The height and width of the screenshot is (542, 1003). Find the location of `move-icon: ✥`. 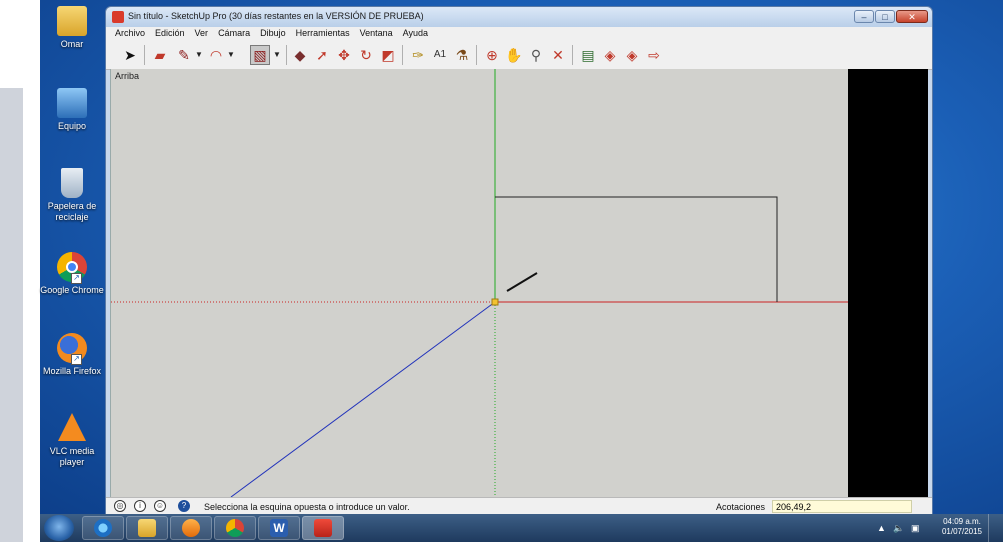

move-icon: ✥ is located at coordinates (344, 55).